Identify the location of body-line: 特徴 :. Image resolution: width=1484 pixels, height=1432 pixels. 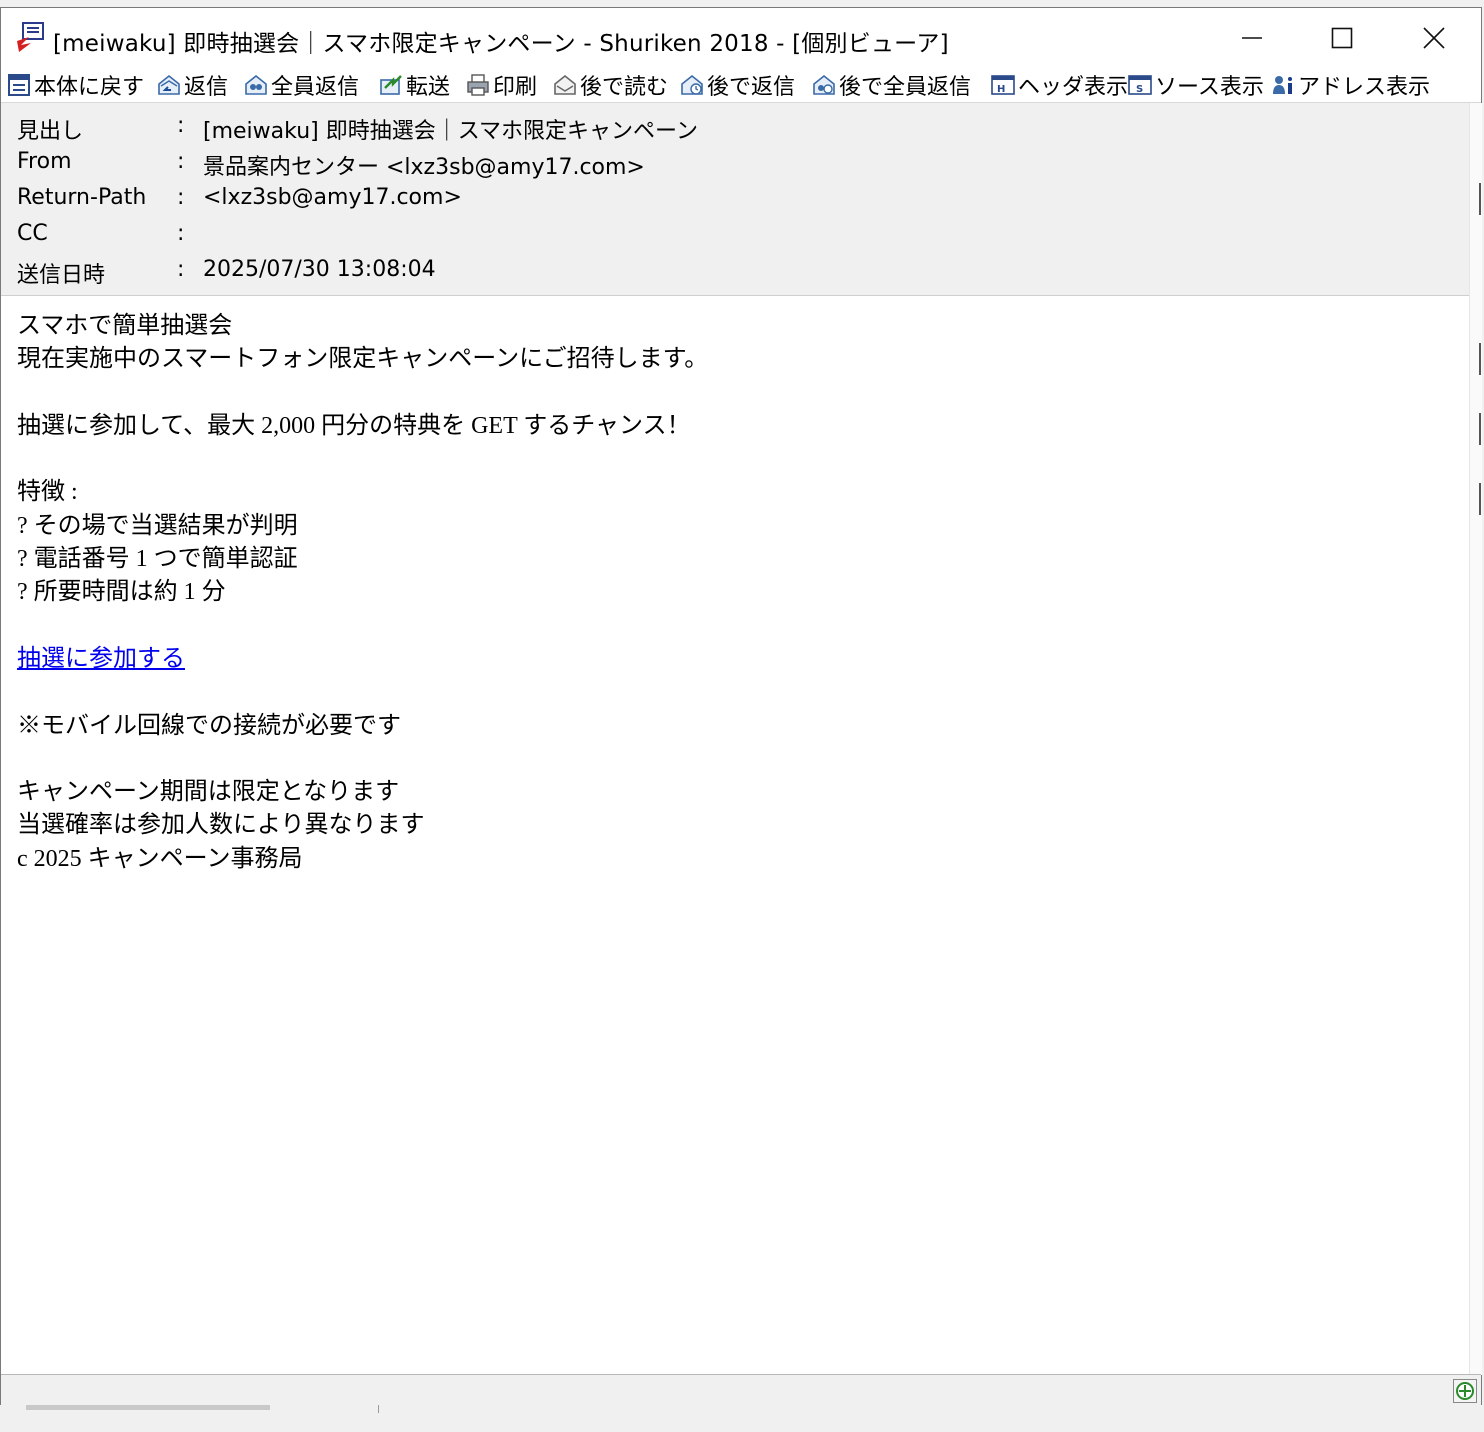
(47, 492).